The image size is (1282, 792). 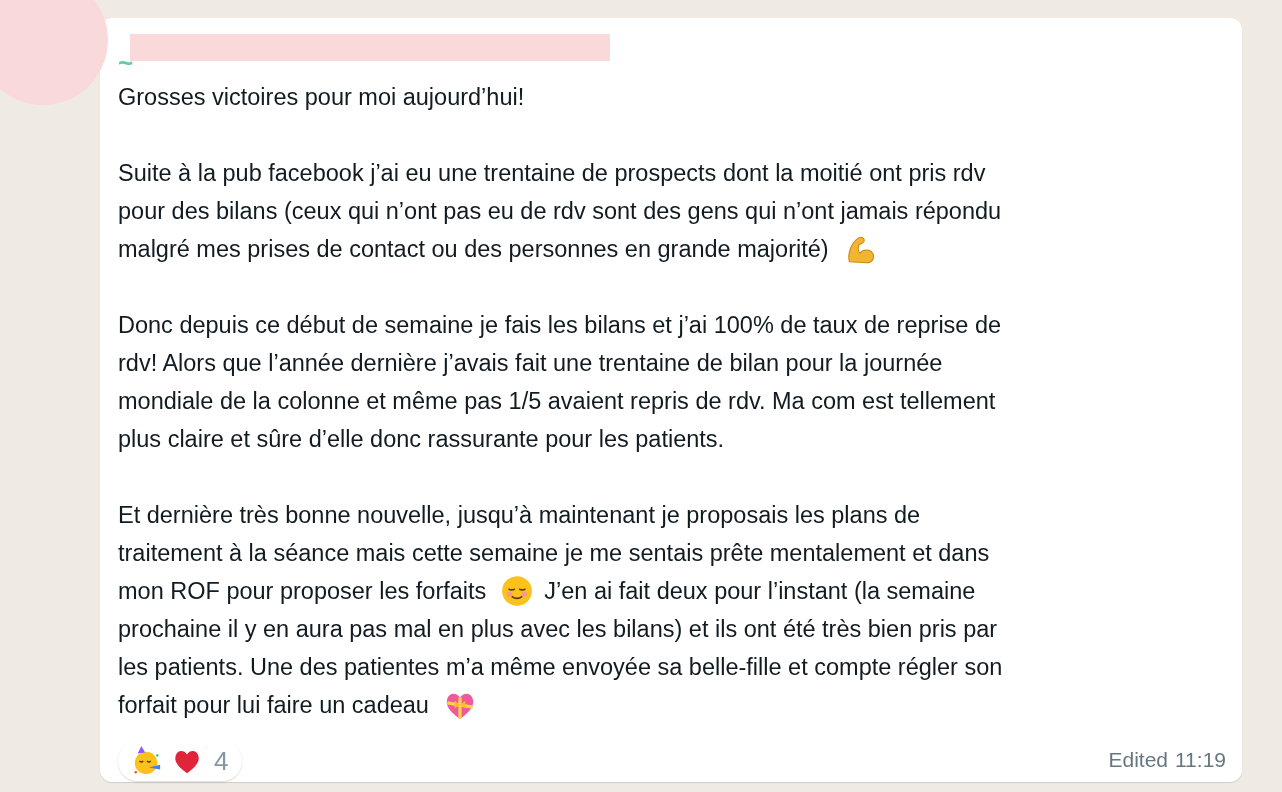 What do you see at coordinates (519, 515) in the screenshot?
I see `message-text: Et dernière très bonne nouvelle, jusqu’à maintenant je proposais les plans de` at bounding box center [519, 515].